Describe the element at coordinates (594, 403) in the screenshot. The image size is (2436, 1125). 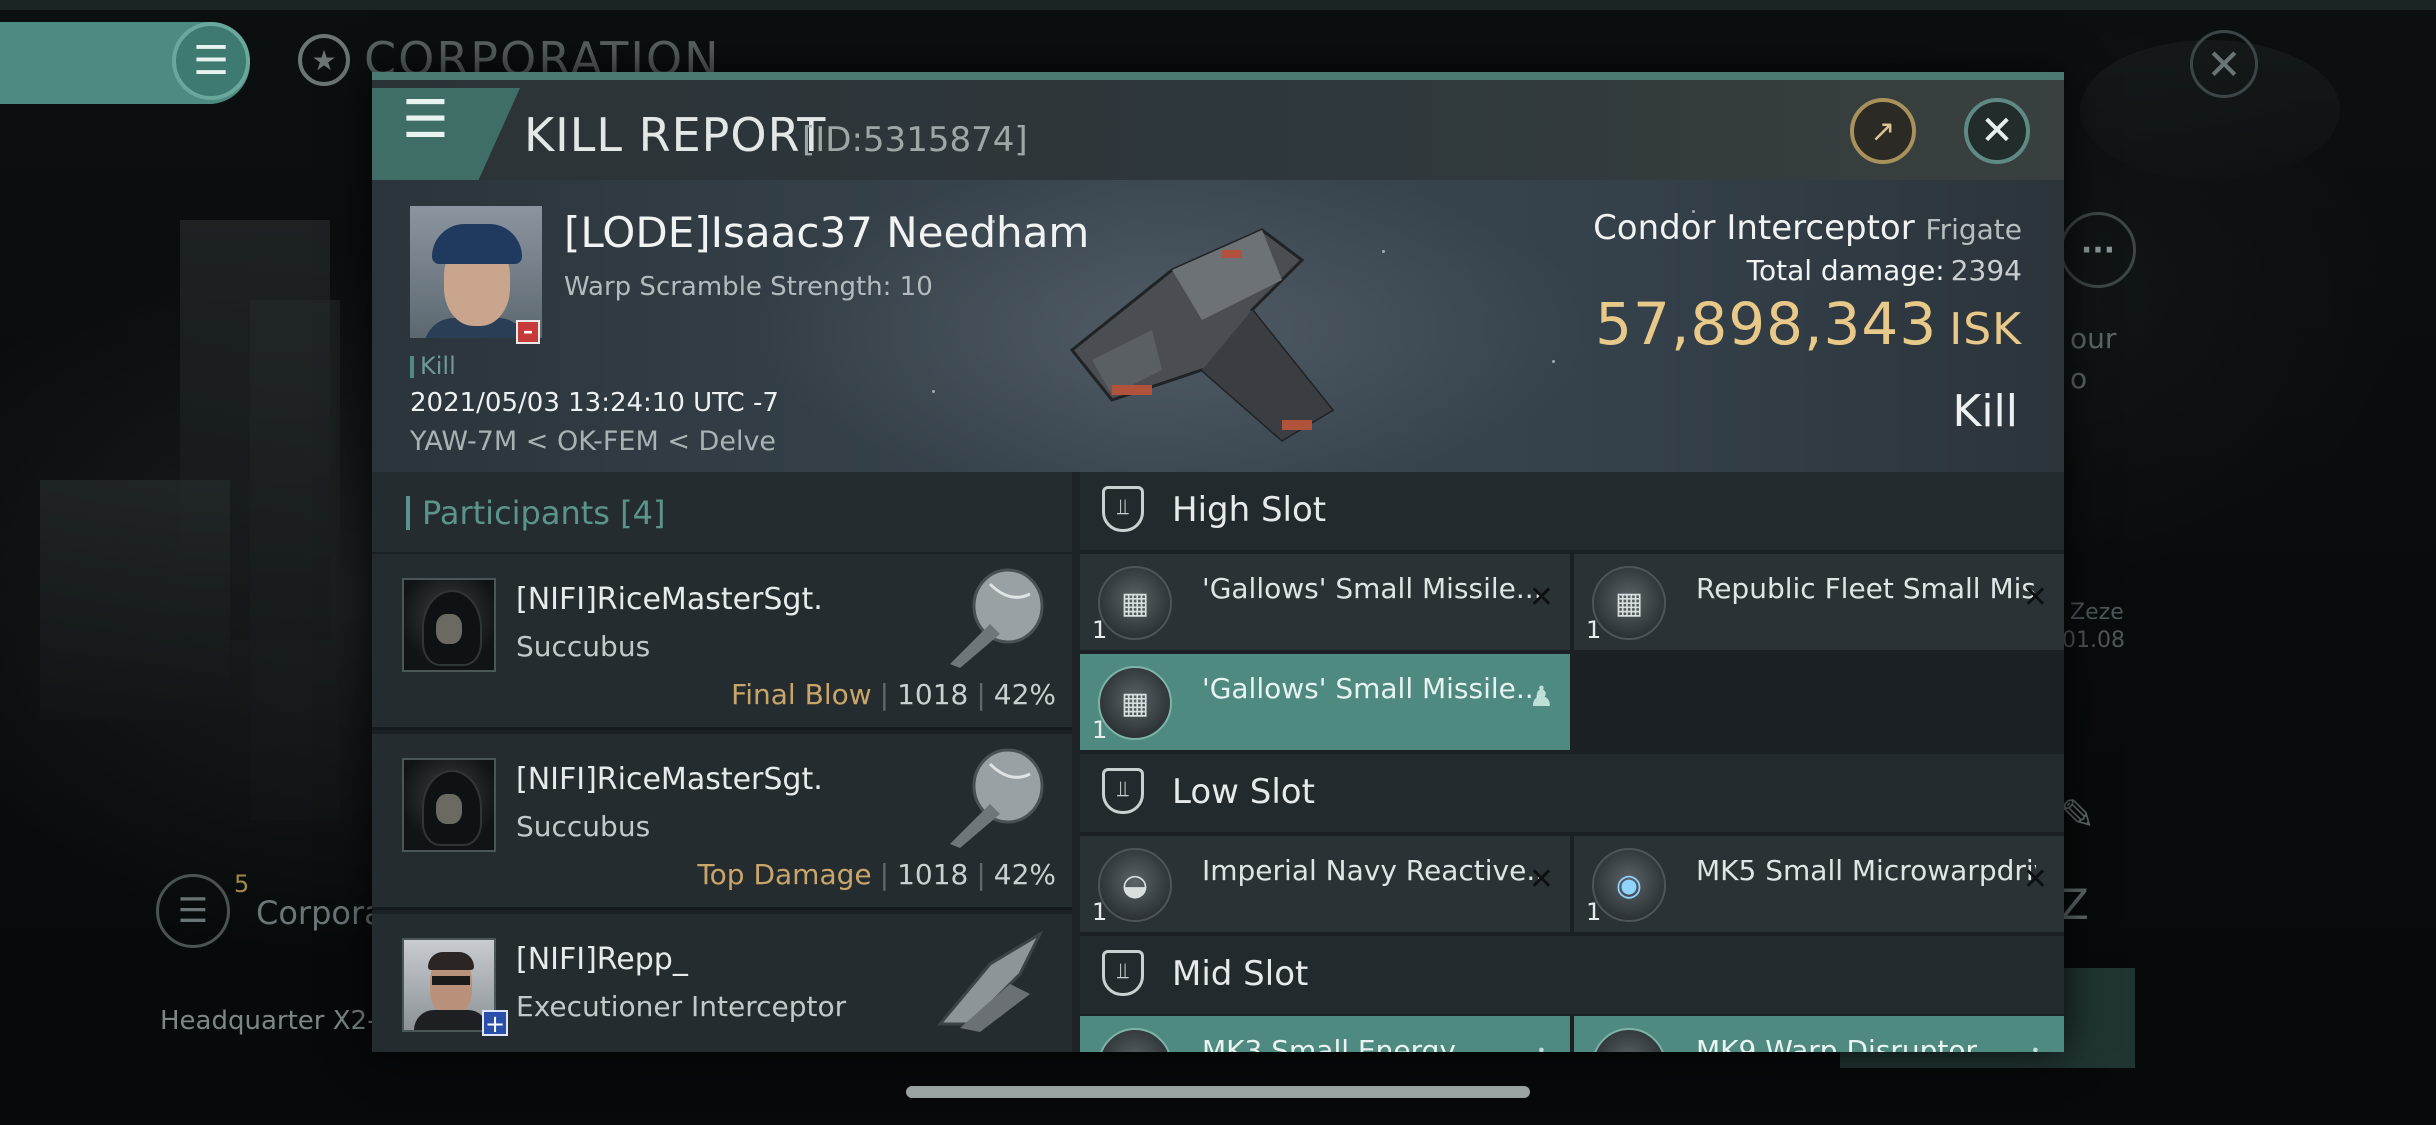
I see `kill-datetime: 2021/05/03 13:24:10 UTC -7` at that location.